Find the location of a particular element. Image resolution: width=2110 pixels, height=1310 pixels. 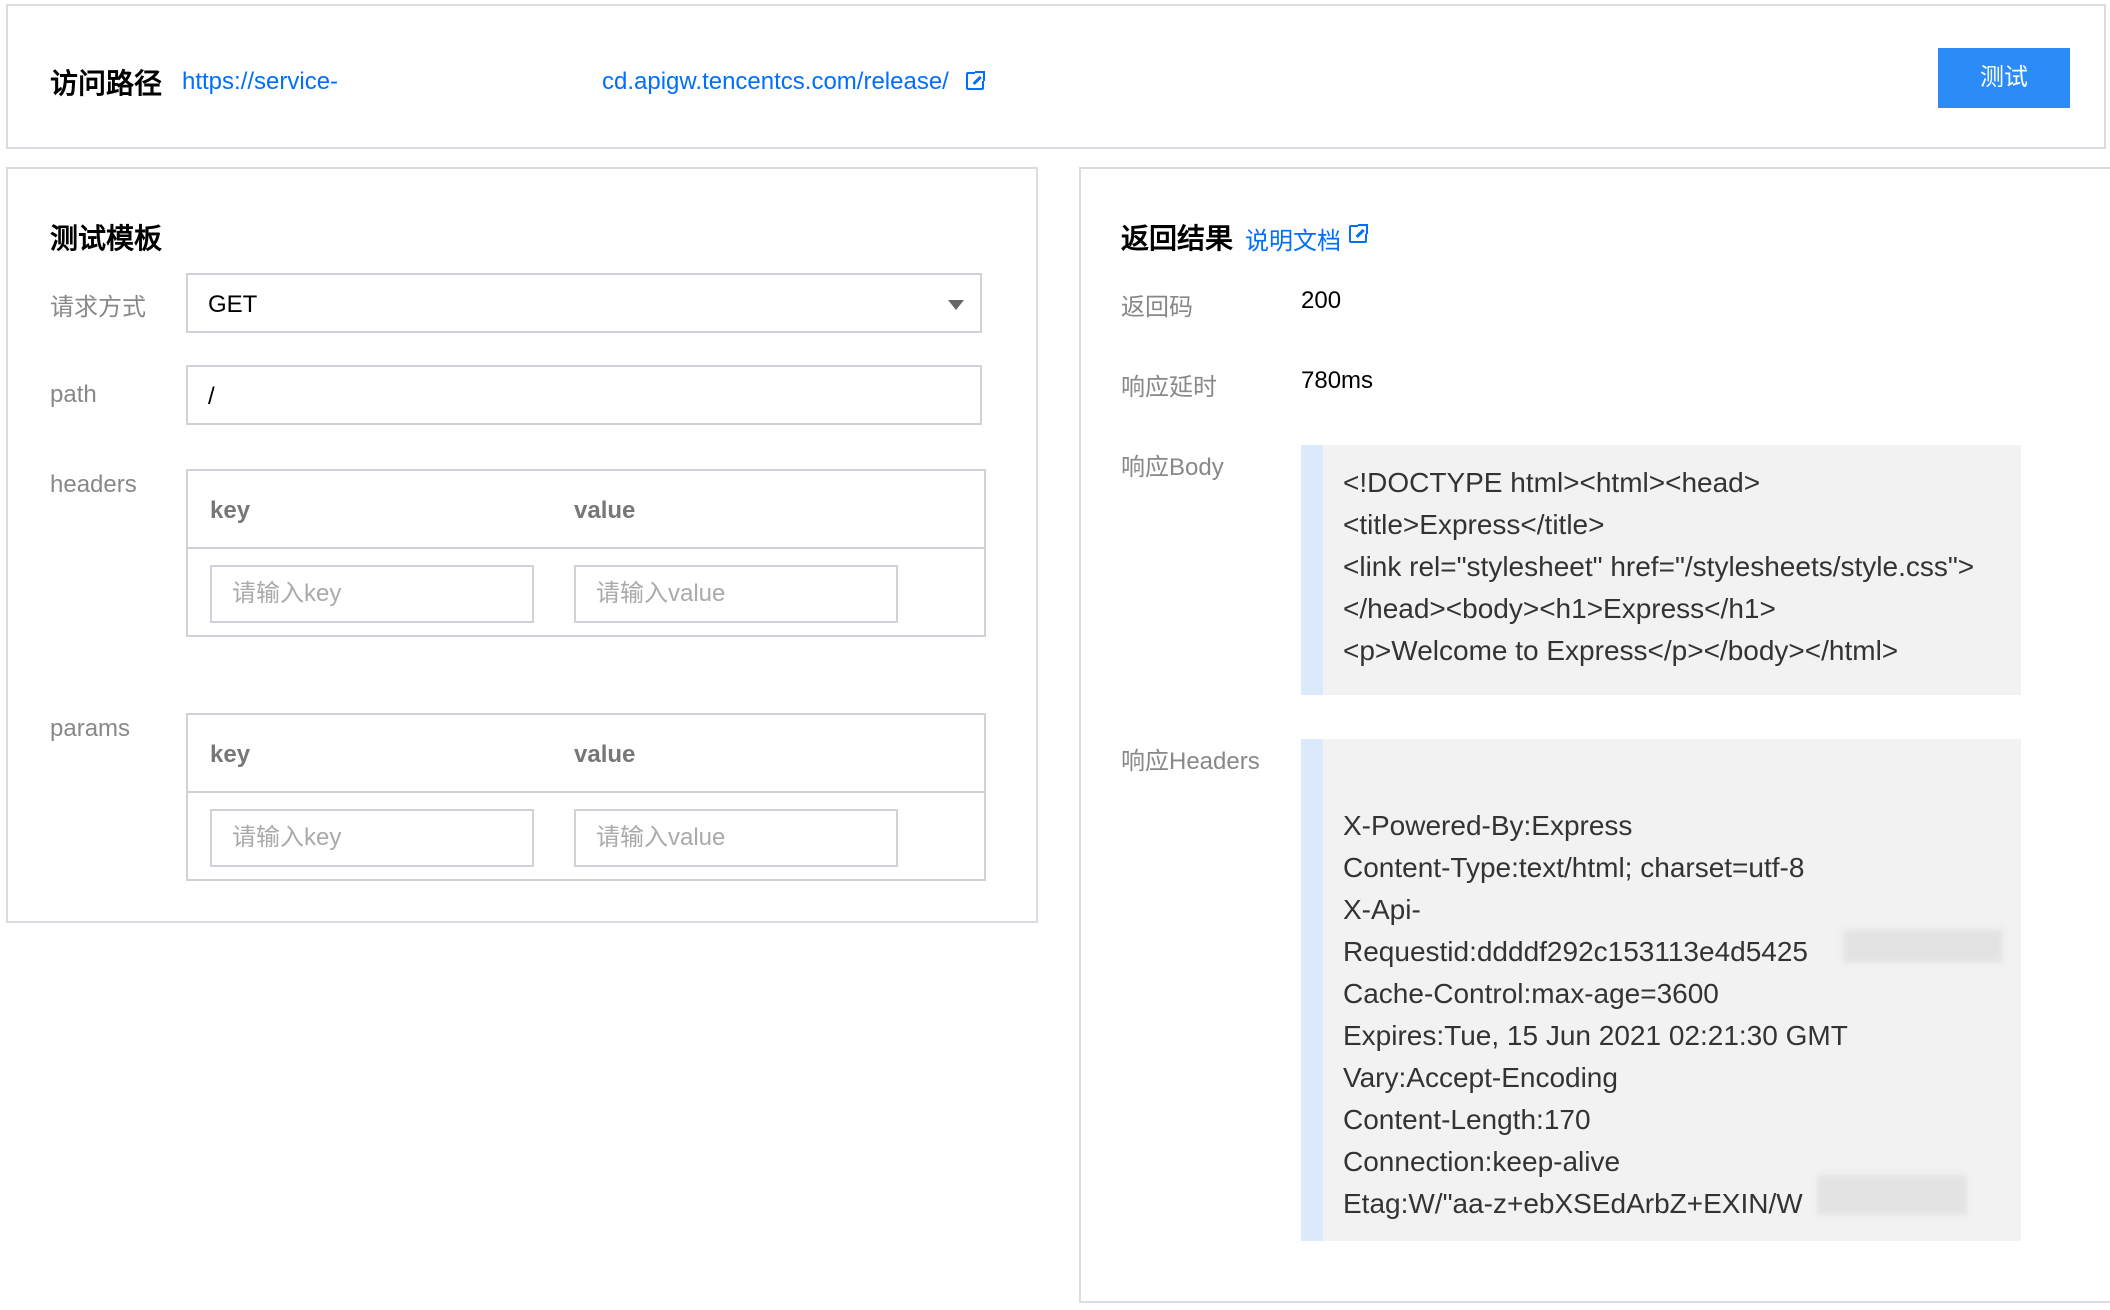

params-key-column: key is located at coordinates (230, 754).